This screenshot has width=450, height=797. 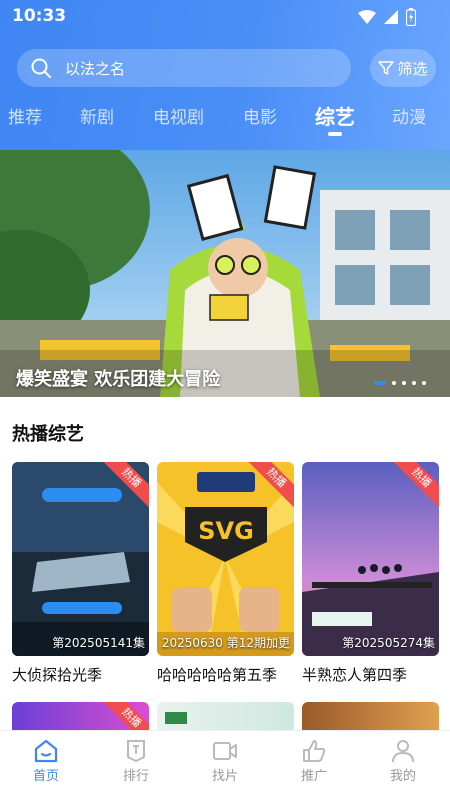 What do you see at coordinates (178, 115) in the screenshot?
I see `tab-tv-series: 电视剧` at bounding box center [178, 115].